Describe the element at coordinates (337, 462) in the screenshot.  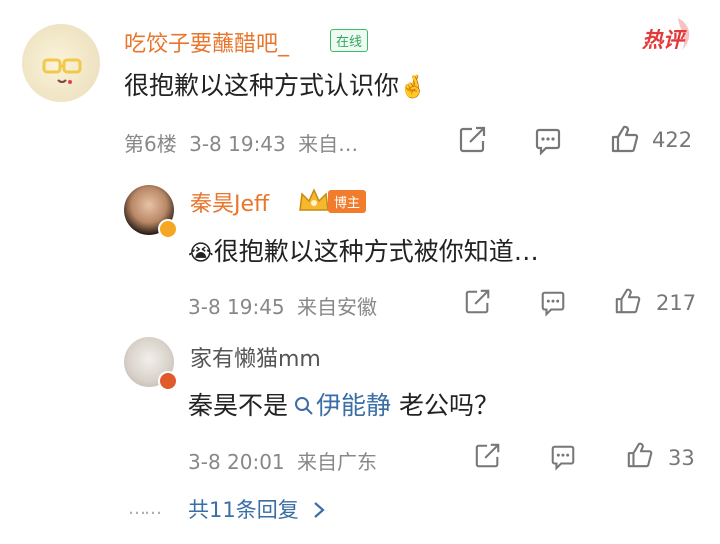
I see `reply-source: 来自广东` at that location.